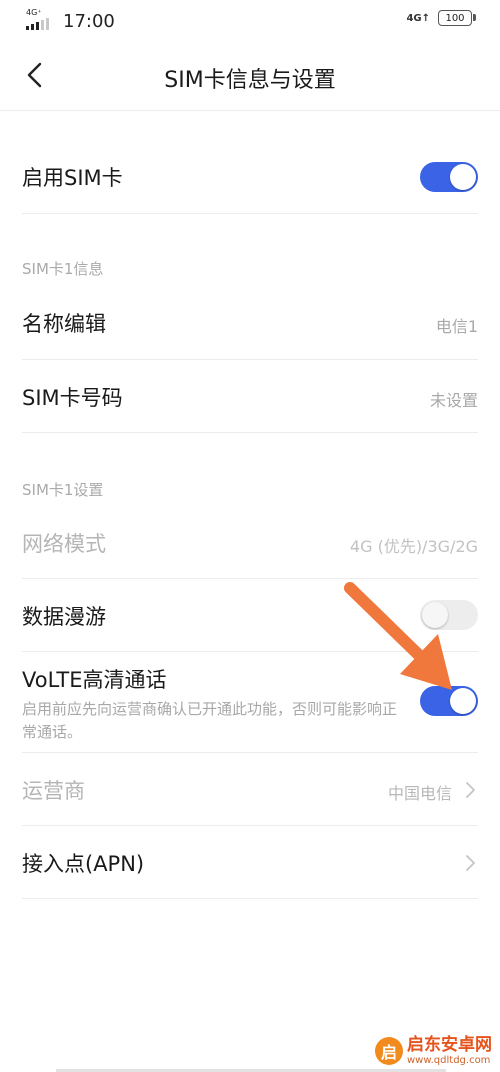 The image size is (500, 1072). Describe the element at coordinates (64, 544) in the screenshot. I see `network-mode-label: 网络模式` at that location.